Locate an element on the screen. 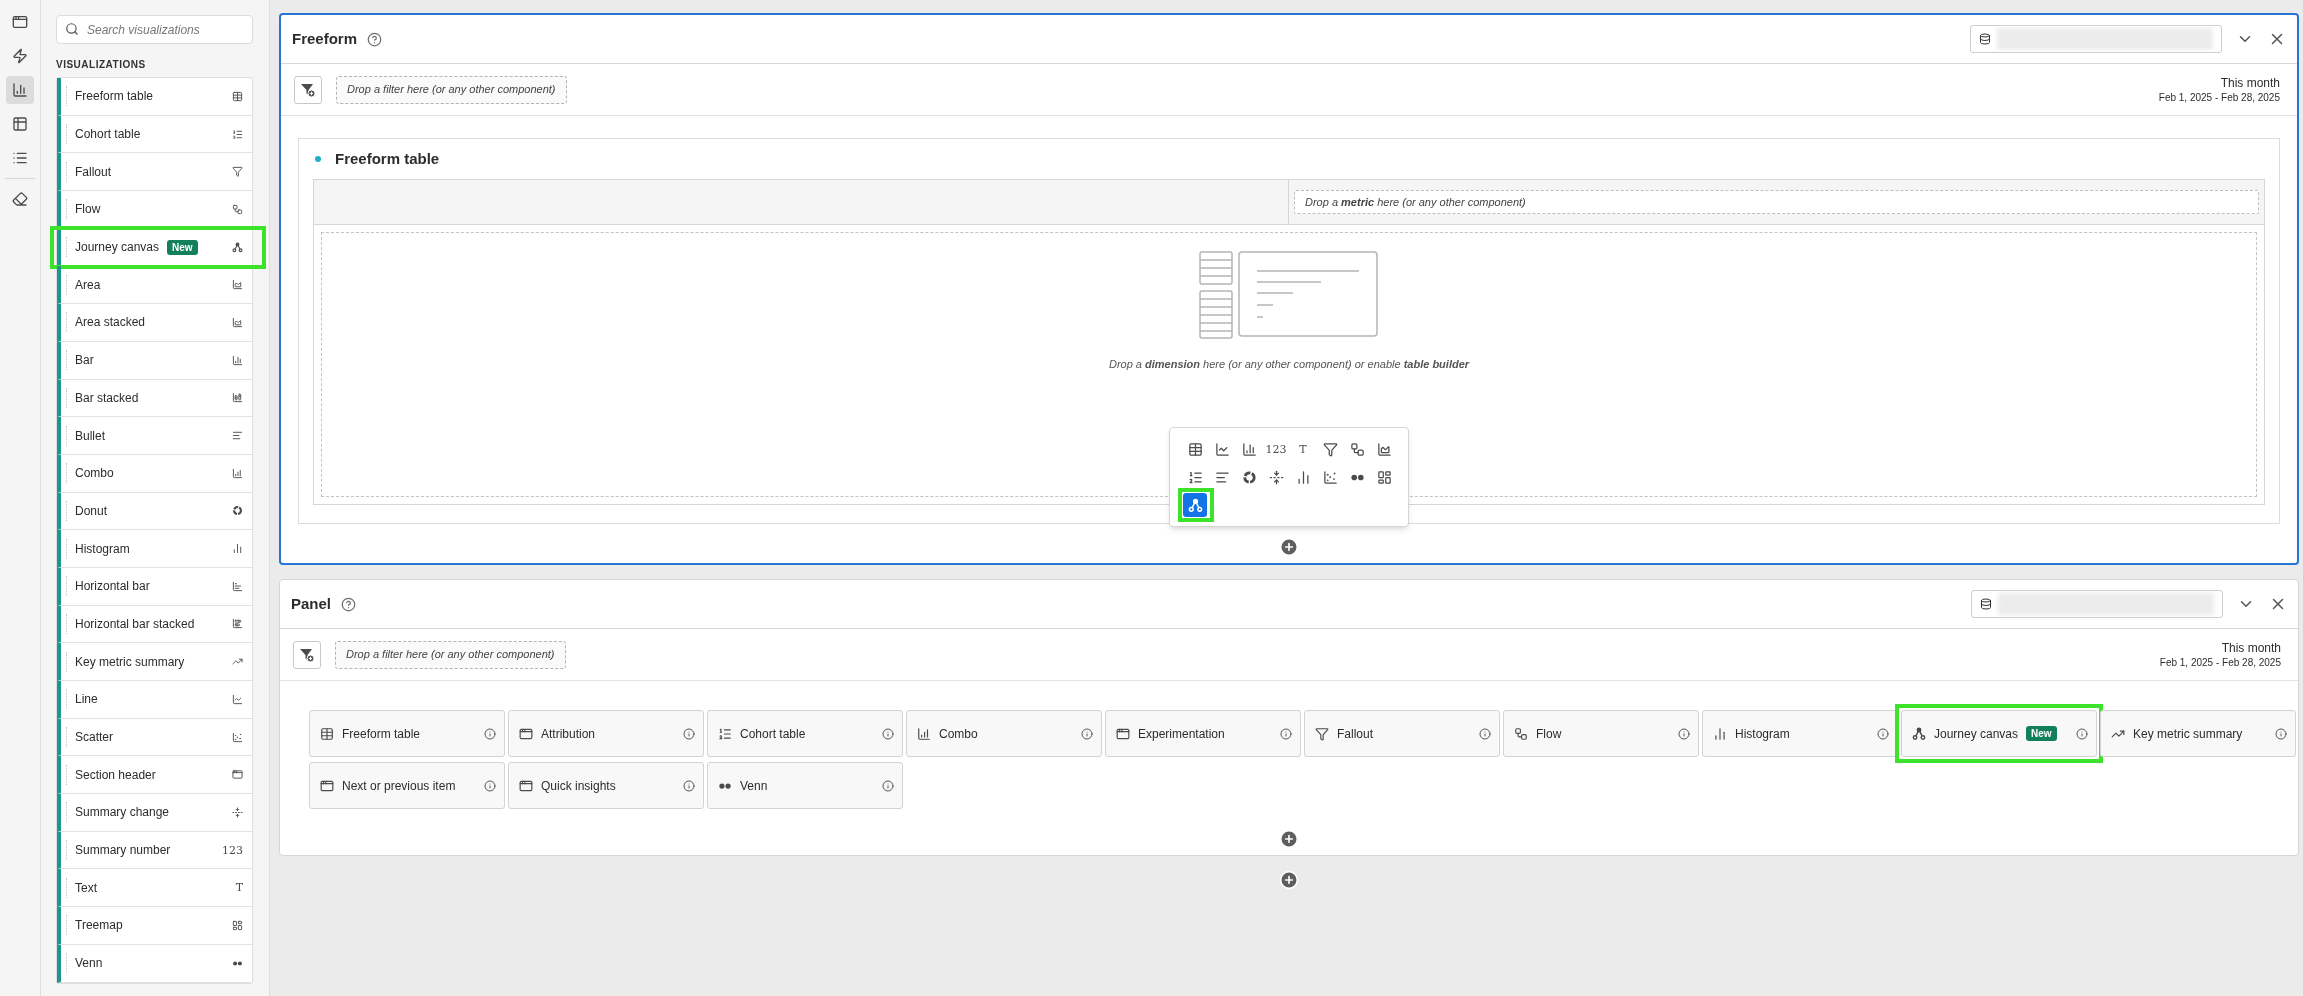  add-panel-icon is located at coordinates (1289, 880).